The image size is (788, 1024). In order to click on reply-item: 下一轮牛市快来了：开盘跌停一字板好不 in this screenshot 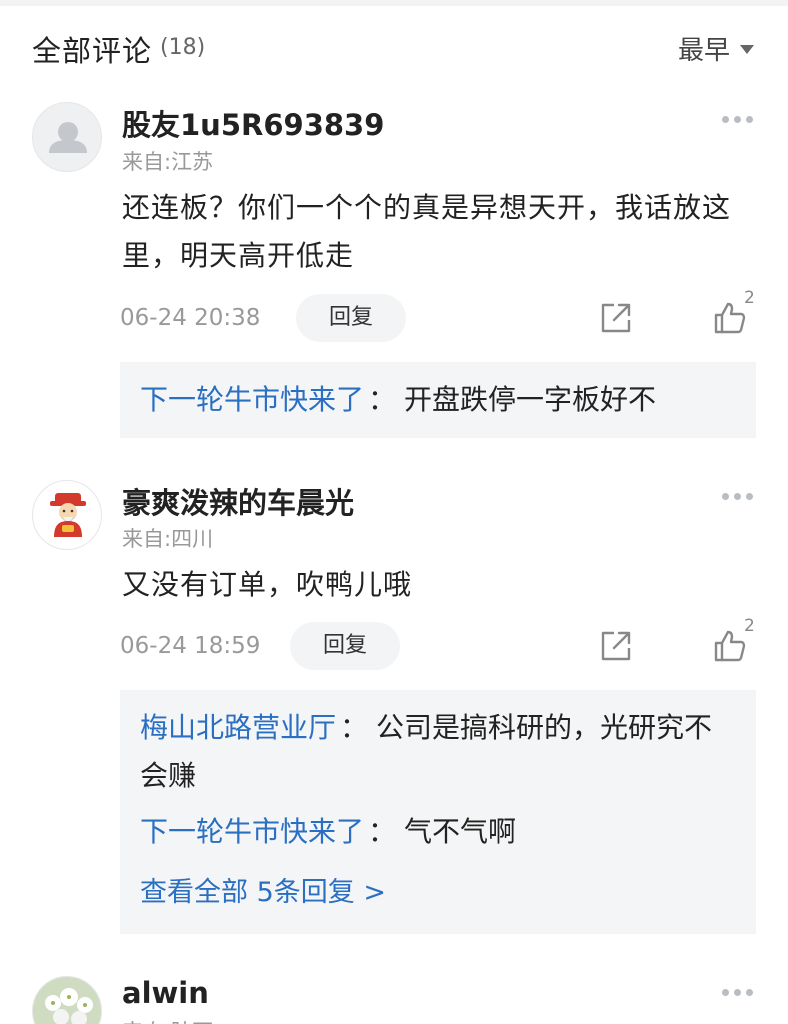, I will do `click(398, 399)`.